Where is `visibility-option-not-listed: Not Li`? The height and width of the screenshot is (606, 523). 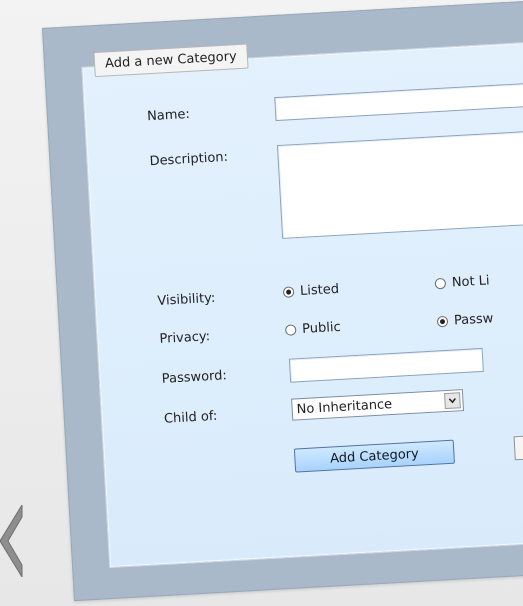 visibility-option-not-listed: Not Li is located at coordinates (462, 282).